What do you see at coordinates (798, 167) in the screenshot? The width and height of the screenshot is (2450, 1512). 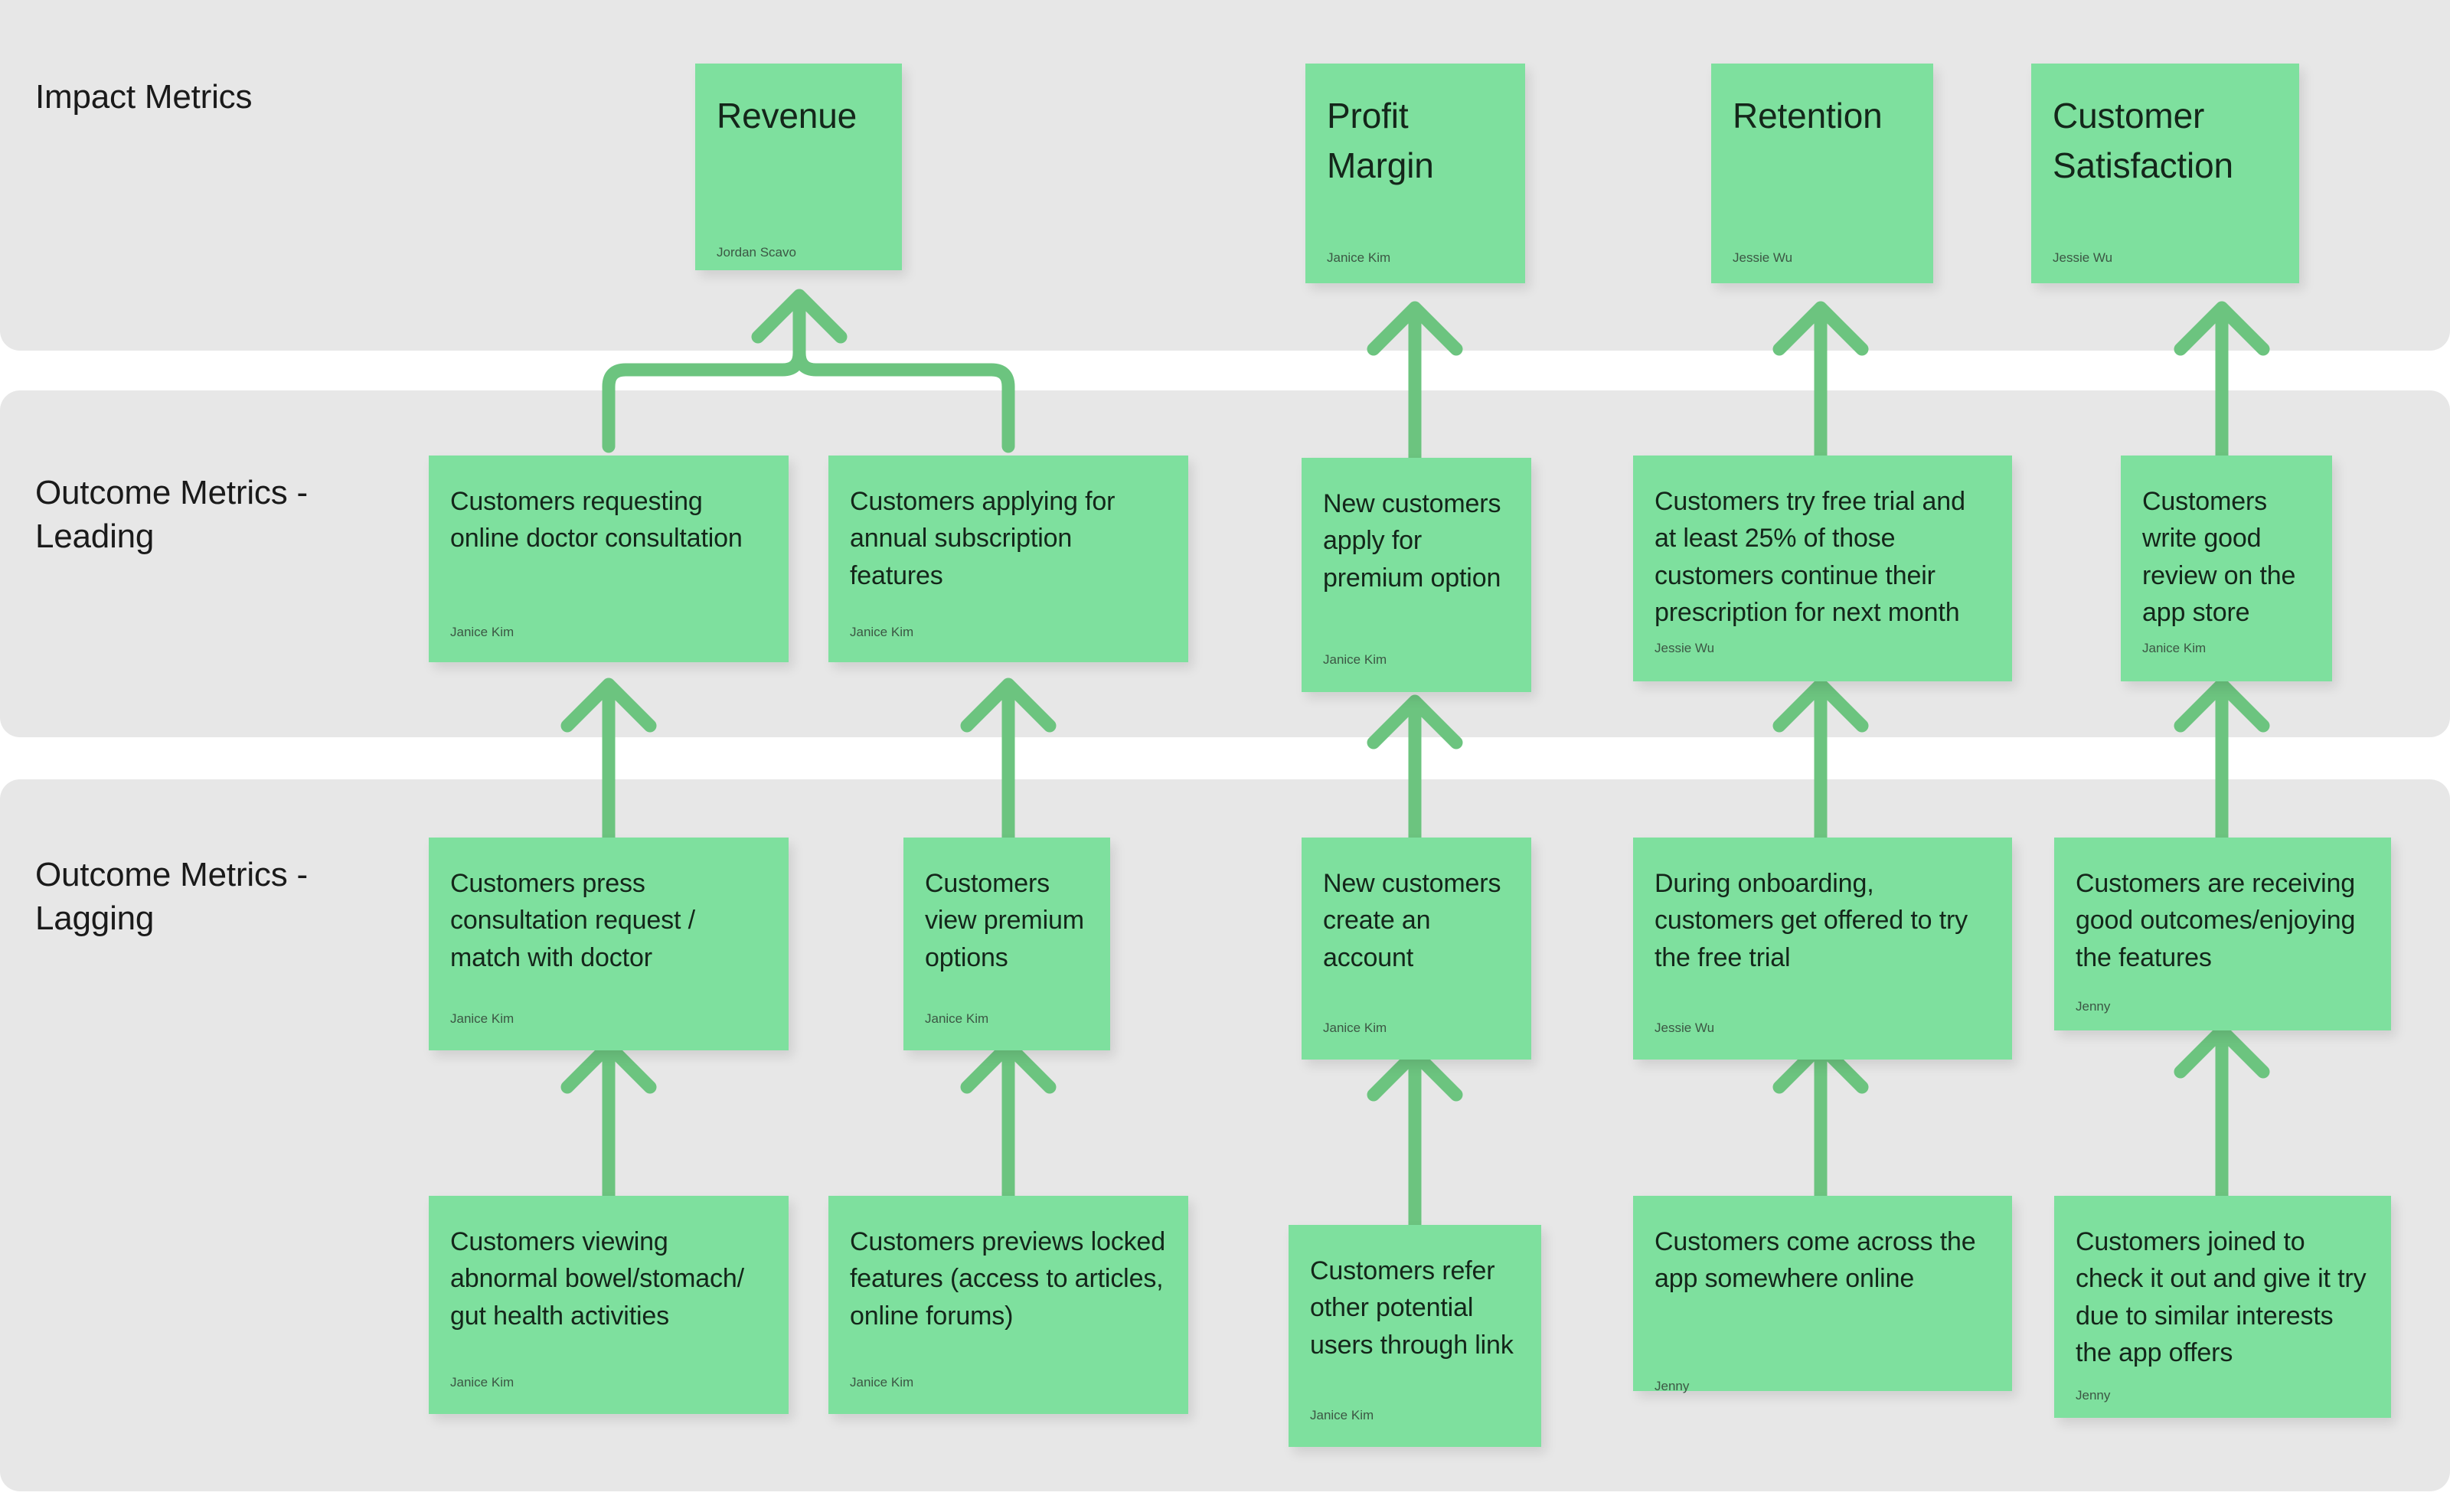 I see `card-revenue: Revenue Jordan Scavo` at bounding box center [798, 167].